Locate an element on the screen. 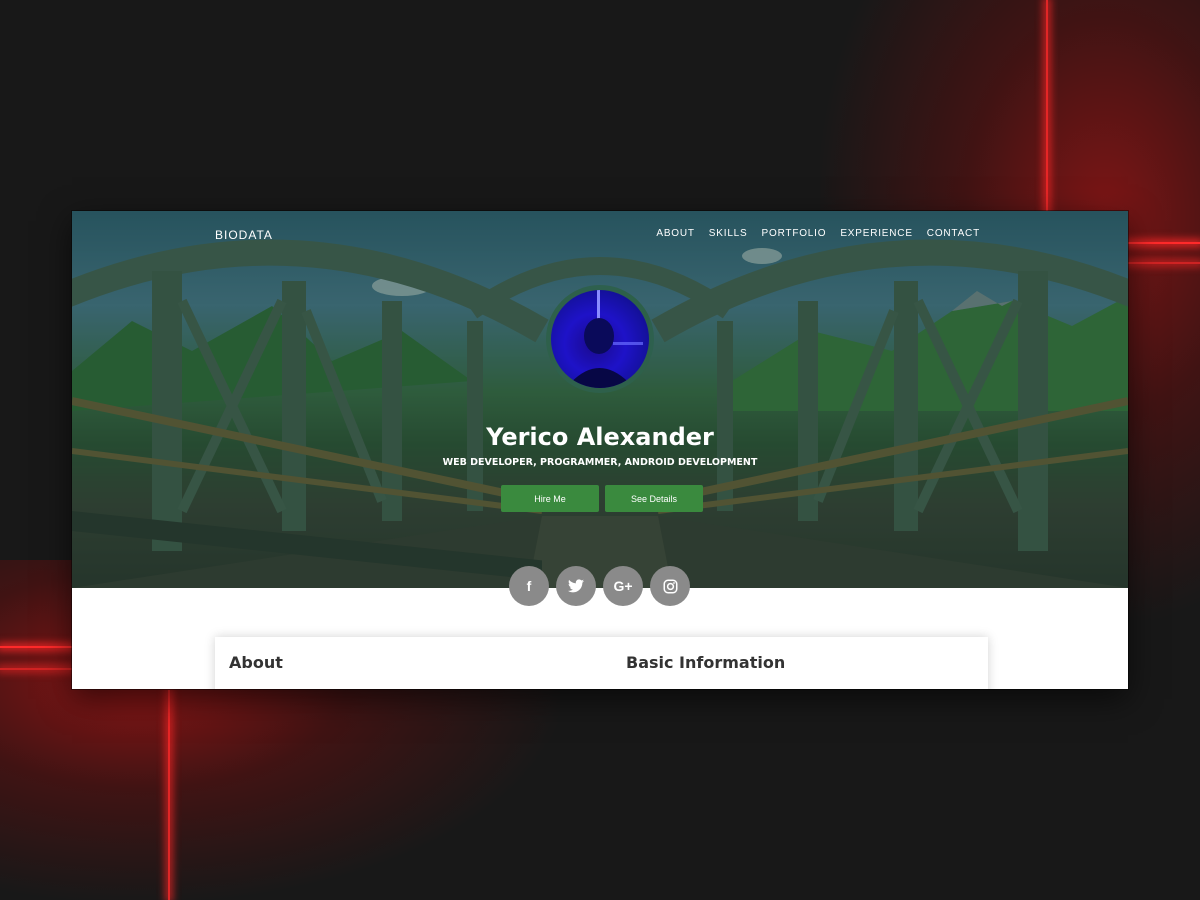  nav-link-contact: CONTACT is located at coordinates (953, 233).